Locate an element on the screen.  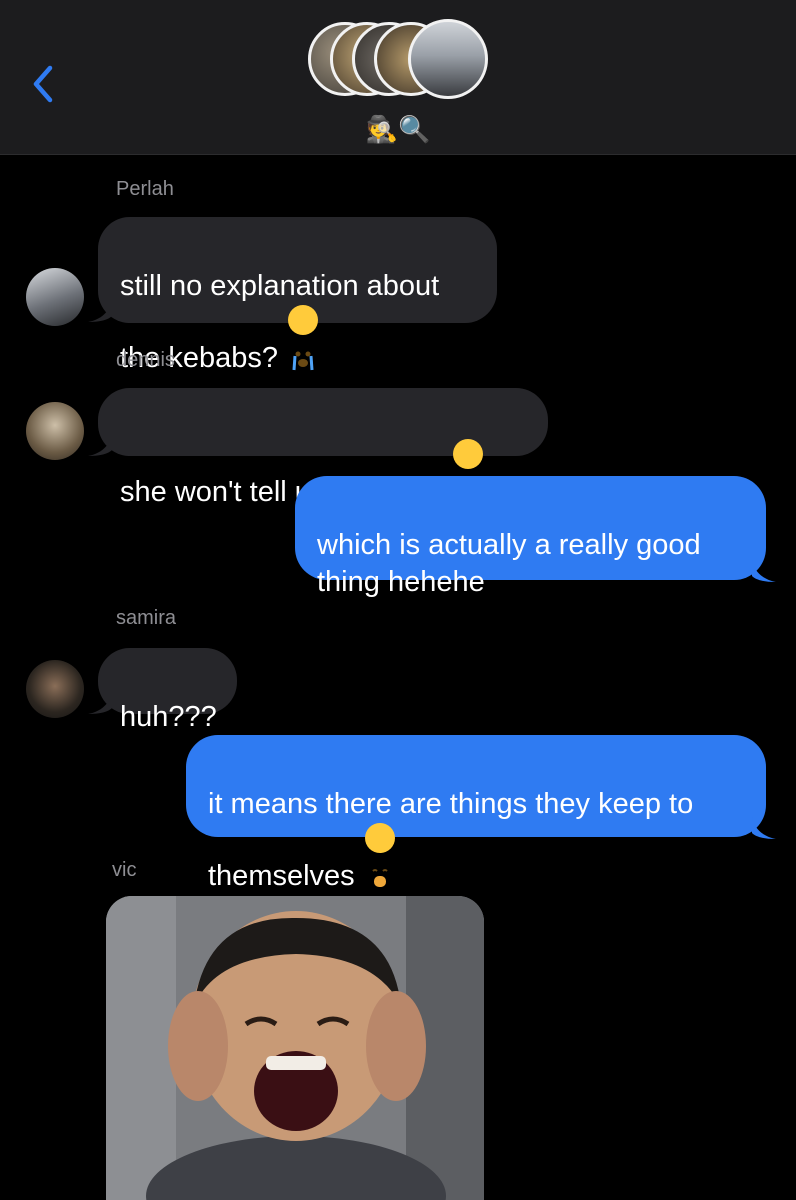
sender-name: Perlah is located at coordinates (145, 189).